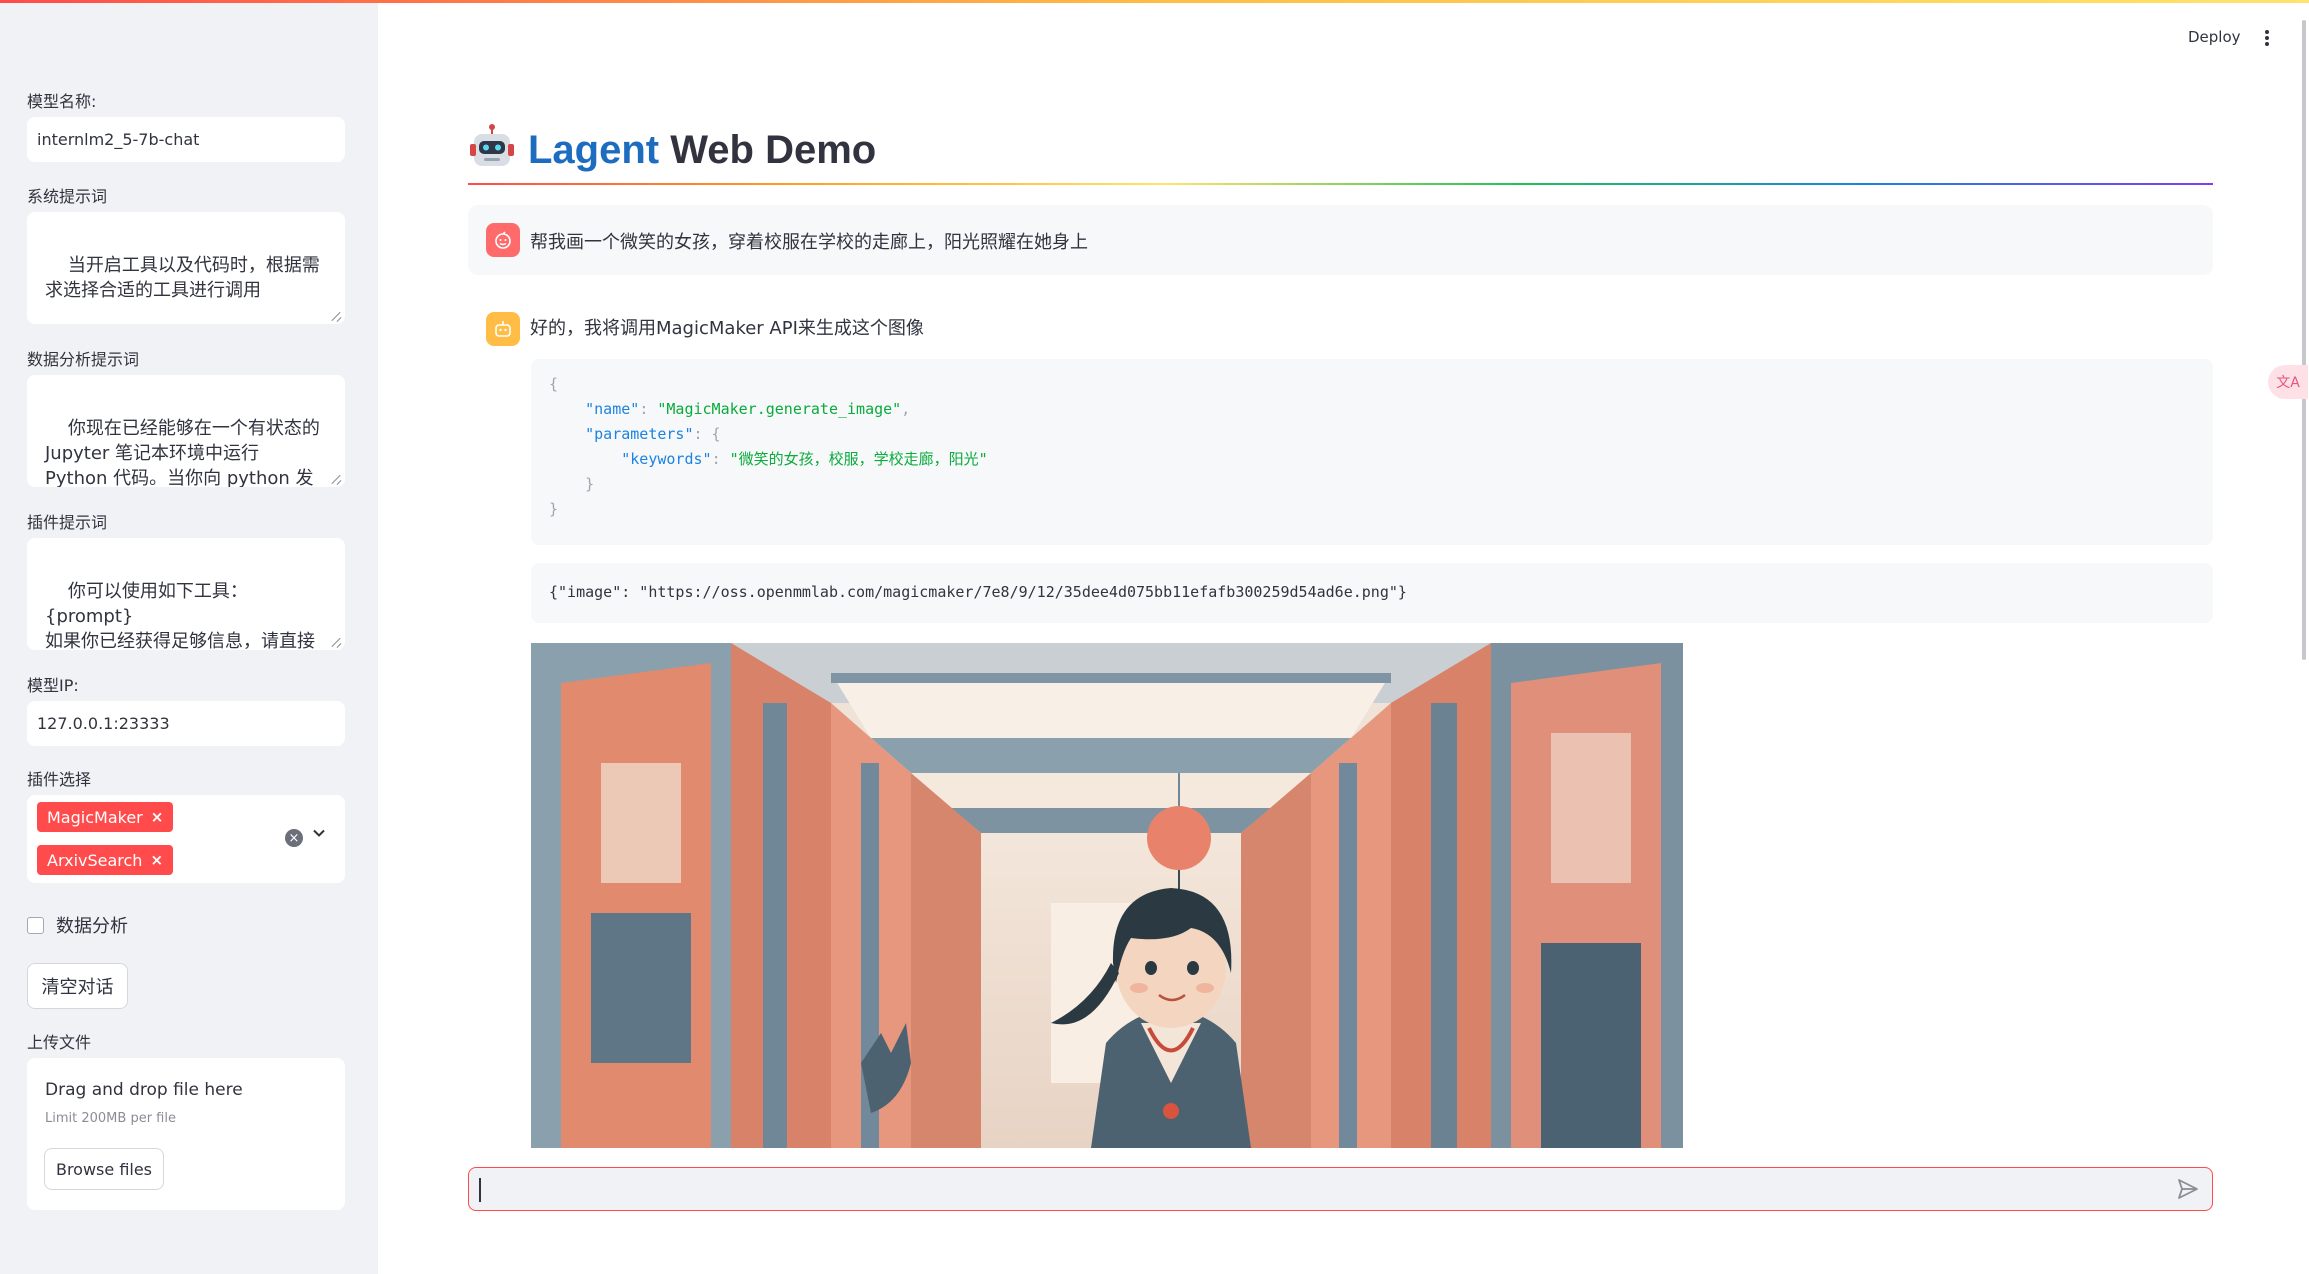 The image size is (2309, 1274). I want to click on more-menu-icon, so click(2267, 38).